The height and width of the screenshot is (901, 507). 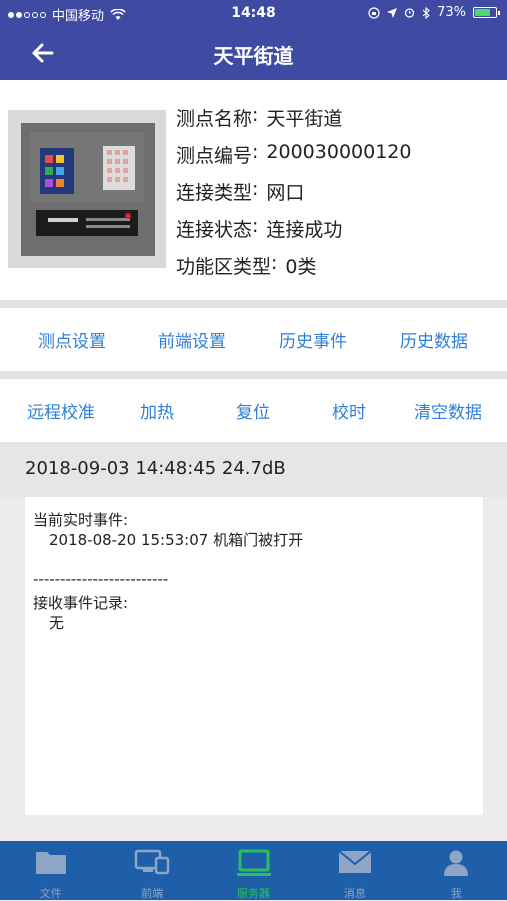 I want to click on tab-me: 我, so click(x=456, y=870).